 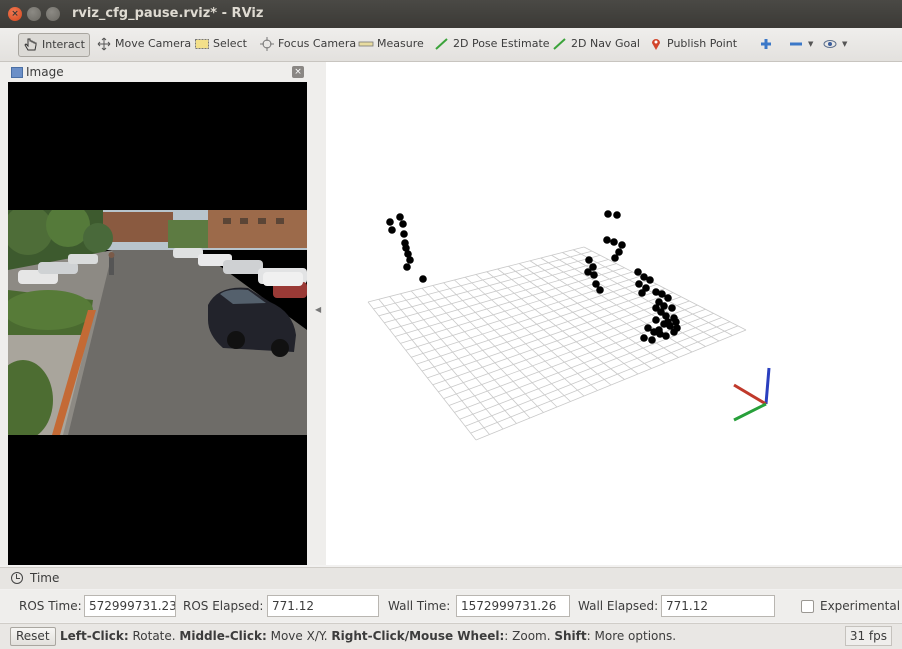 I want to click on title-bar: × rviz_cfg_pause.rviz* - RViz, so click(x=451, y=14).